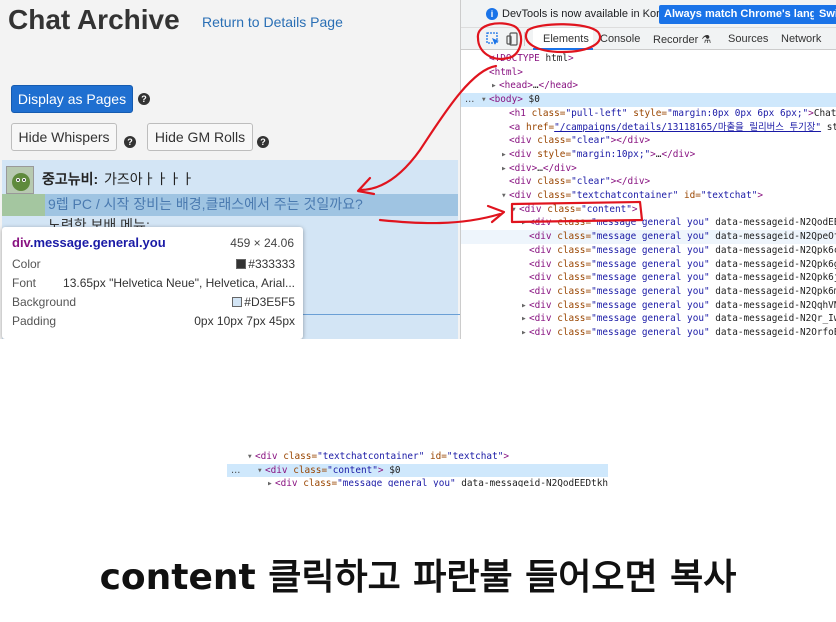 This screenshot has height=622, width=836. Describe the element at coordinates (262, 243) in the screenshot. I see `tooltip-size: 459 × 24.06` at that location.